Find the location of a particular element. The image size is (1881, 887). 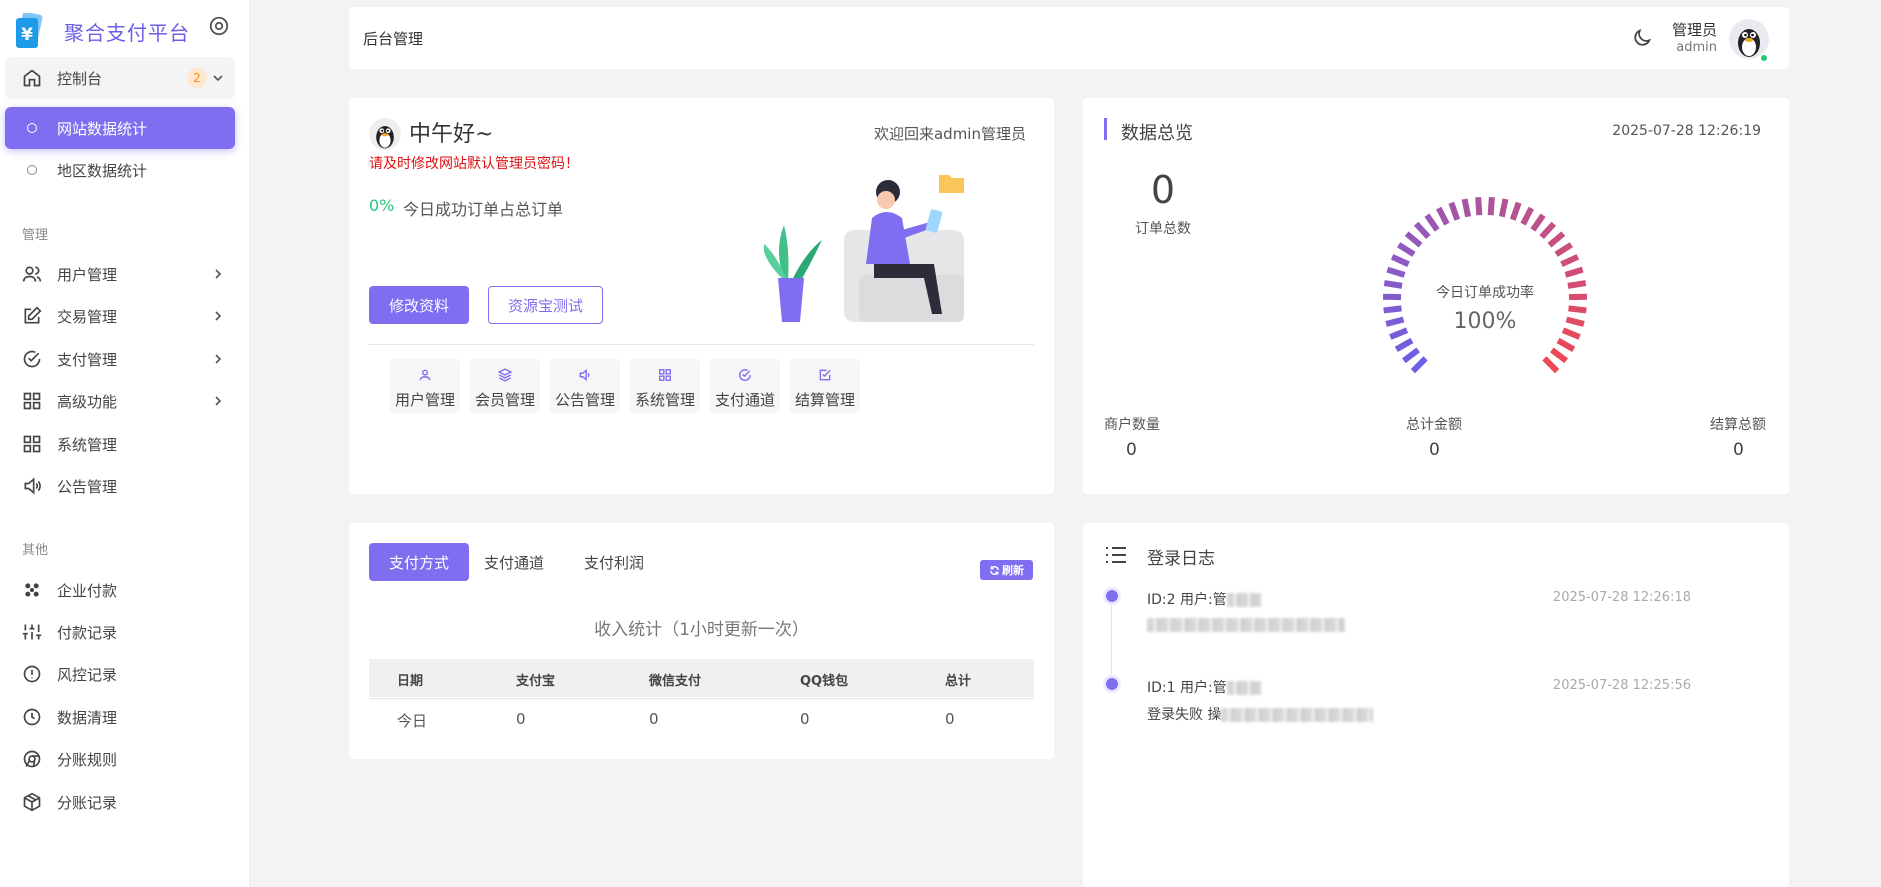

sidebar-item-label: 风控记录 is located at coordinates (87, 674).